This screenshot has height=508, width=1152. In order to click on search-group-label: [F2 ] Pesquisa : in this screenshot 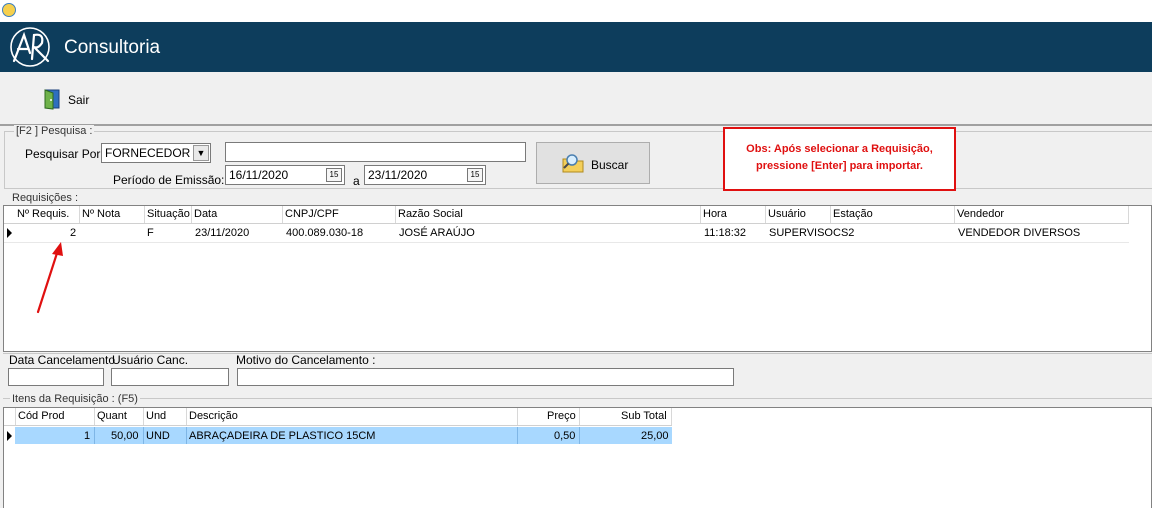, I will do `click(54, 131)`.